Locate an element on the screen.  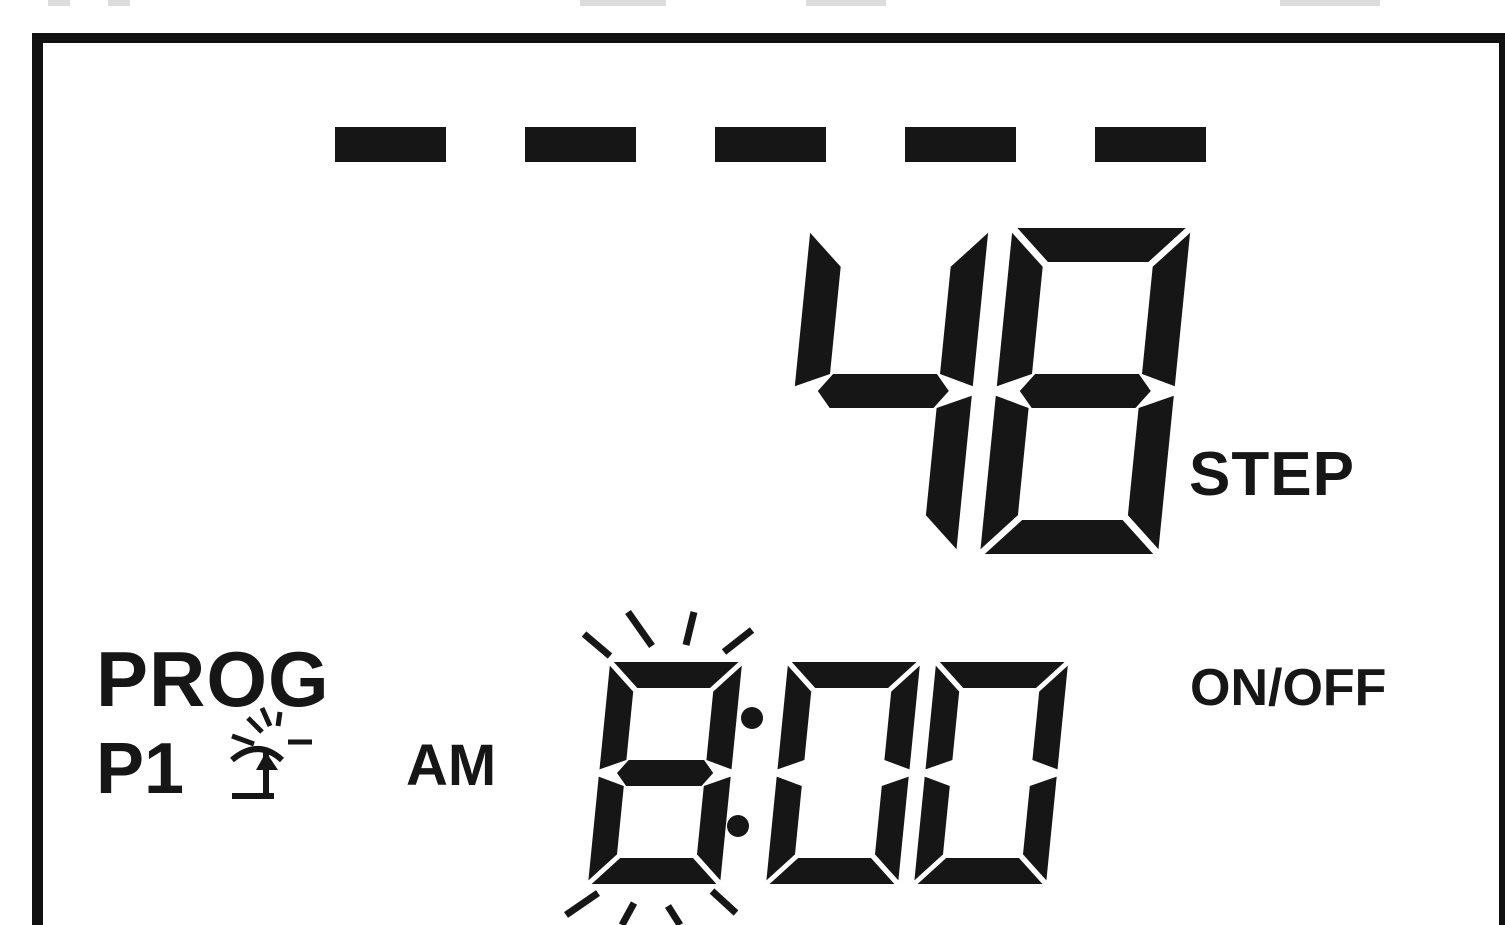
am-indicator: AM is located at coordinates (451, 765).